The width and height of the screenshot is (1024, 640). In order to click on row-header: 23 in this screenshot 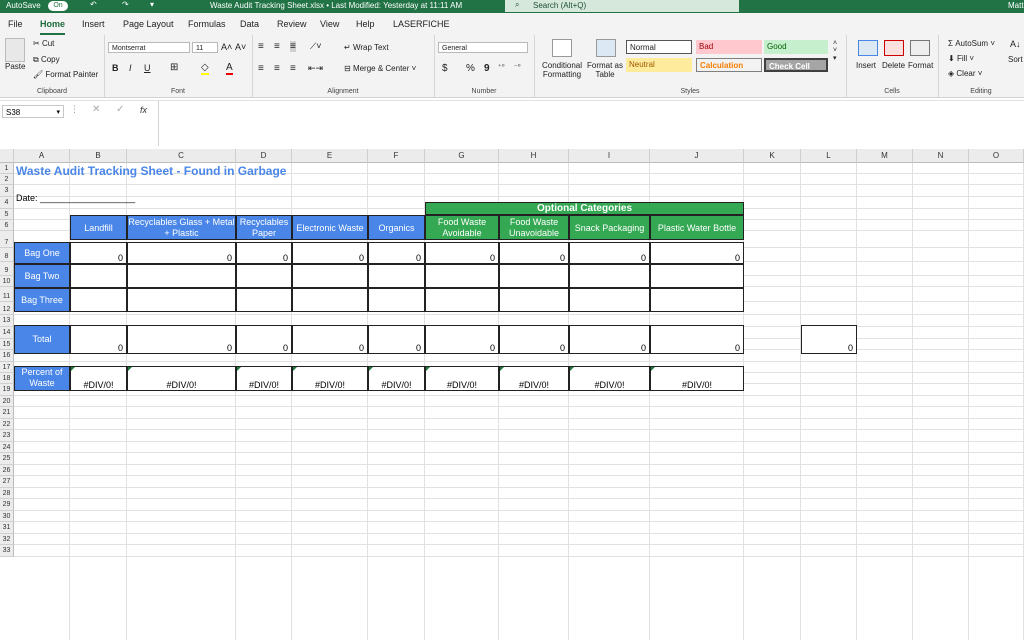, I will do `click(7, 436)`.